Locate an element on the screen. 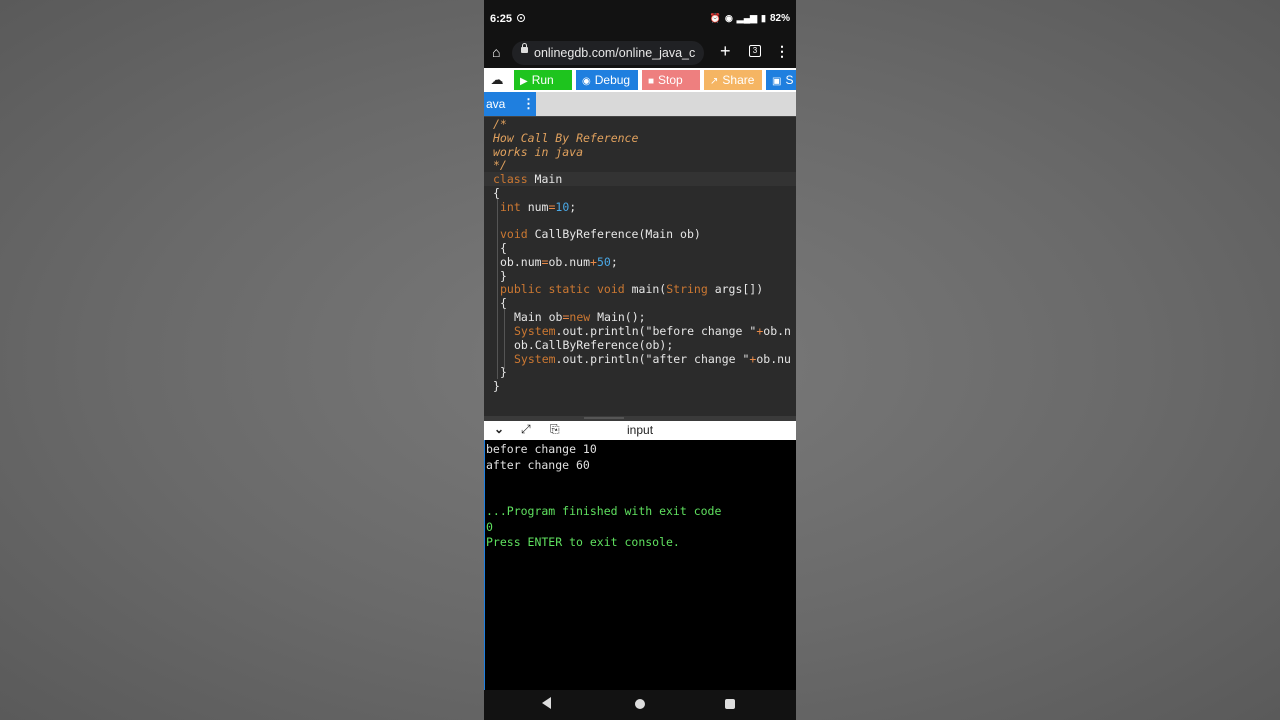  home-button-icon is located at coordinates (640, 704).